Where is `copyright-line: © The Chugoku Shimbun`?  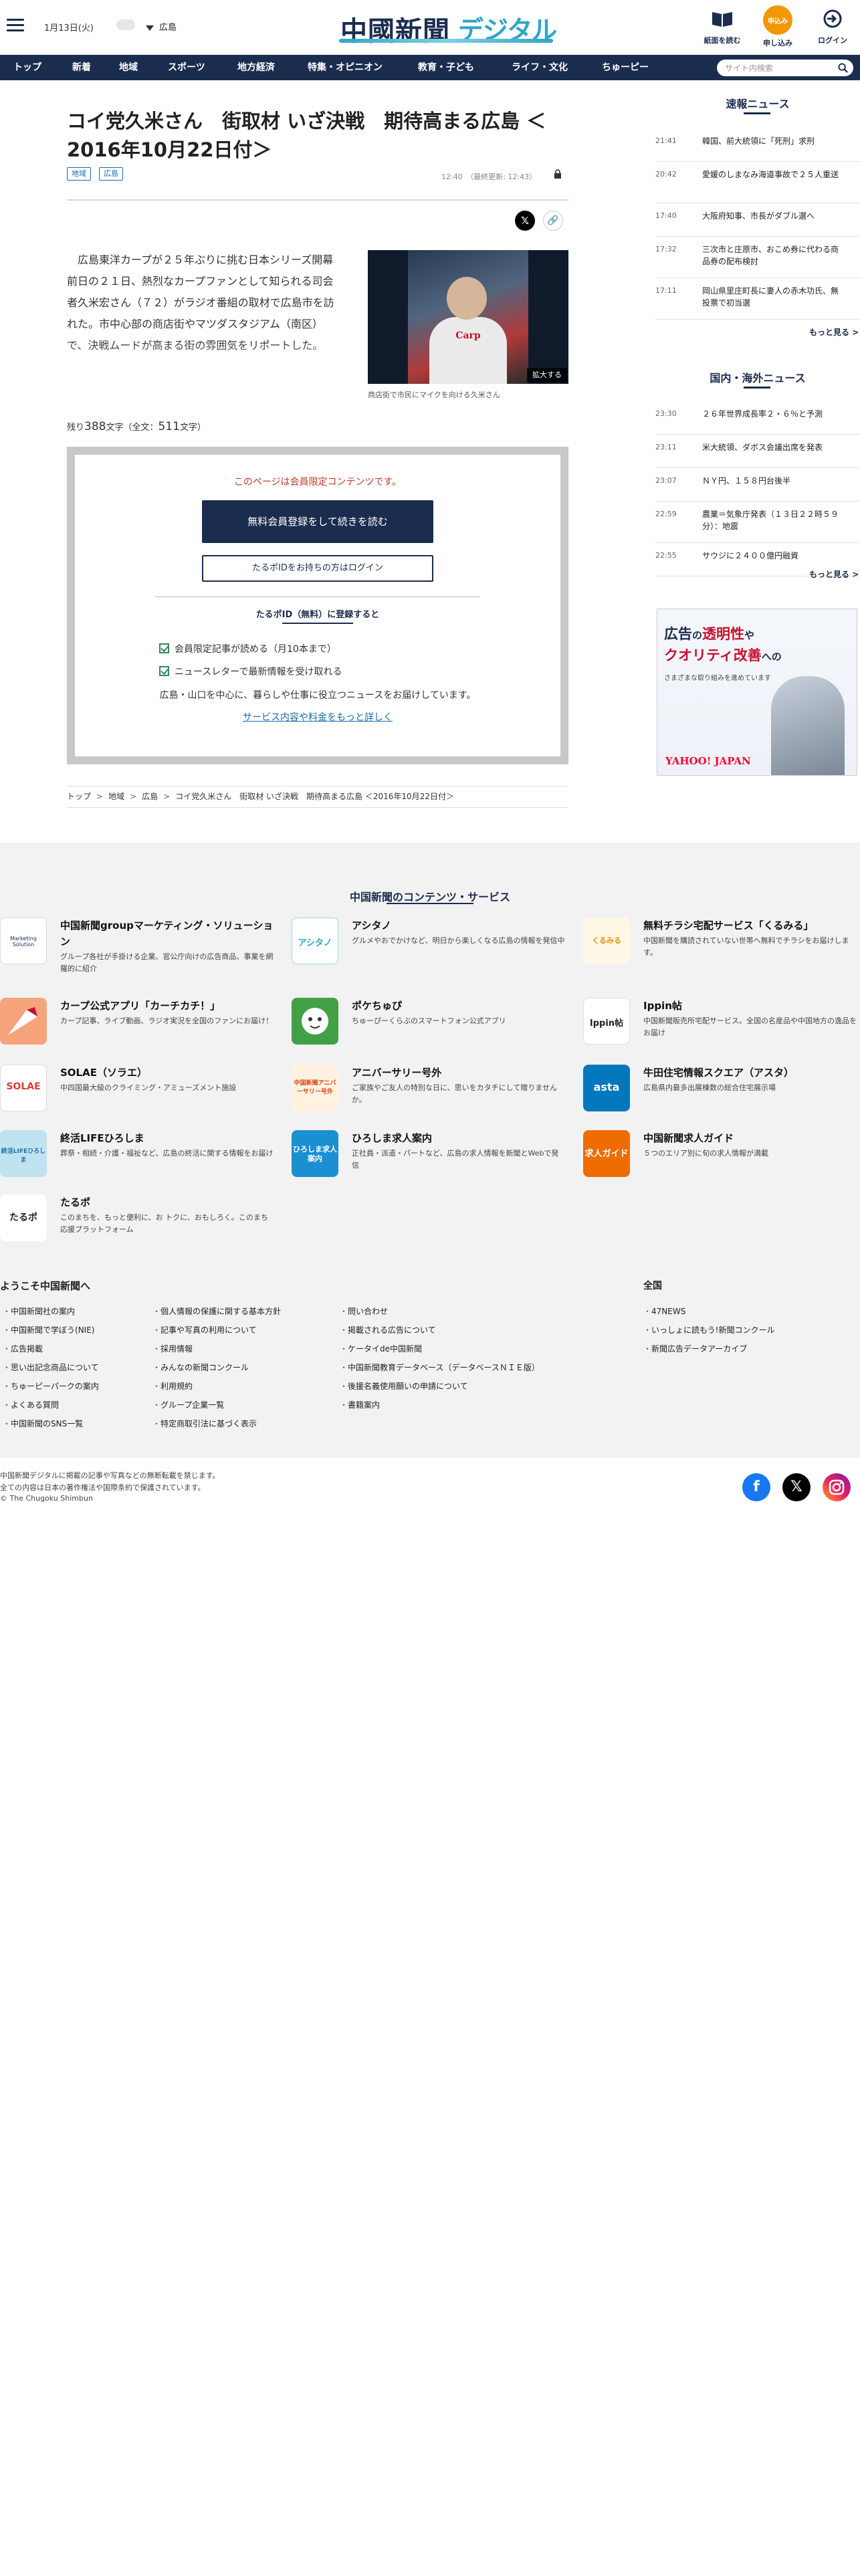
copyright-line: © The Chugoku Shimbun is located at coordinates (46, 1498).